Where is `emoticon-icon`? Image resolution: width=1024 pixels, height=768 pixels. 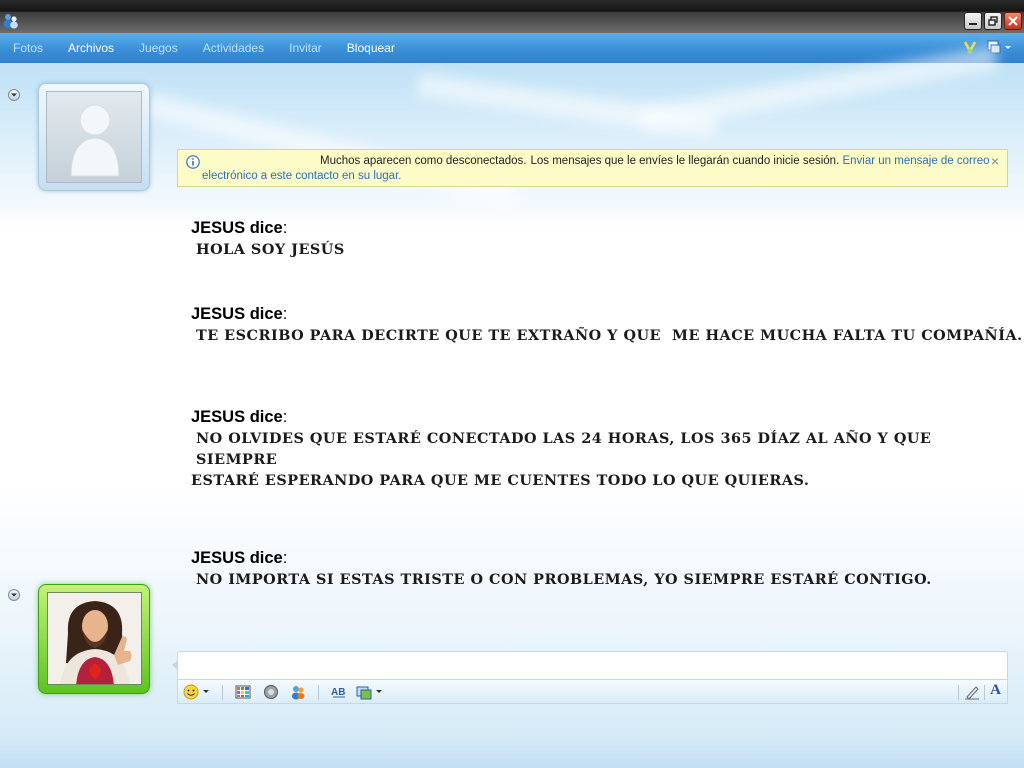 emoticon-icon is located at coordinates (191, 692).